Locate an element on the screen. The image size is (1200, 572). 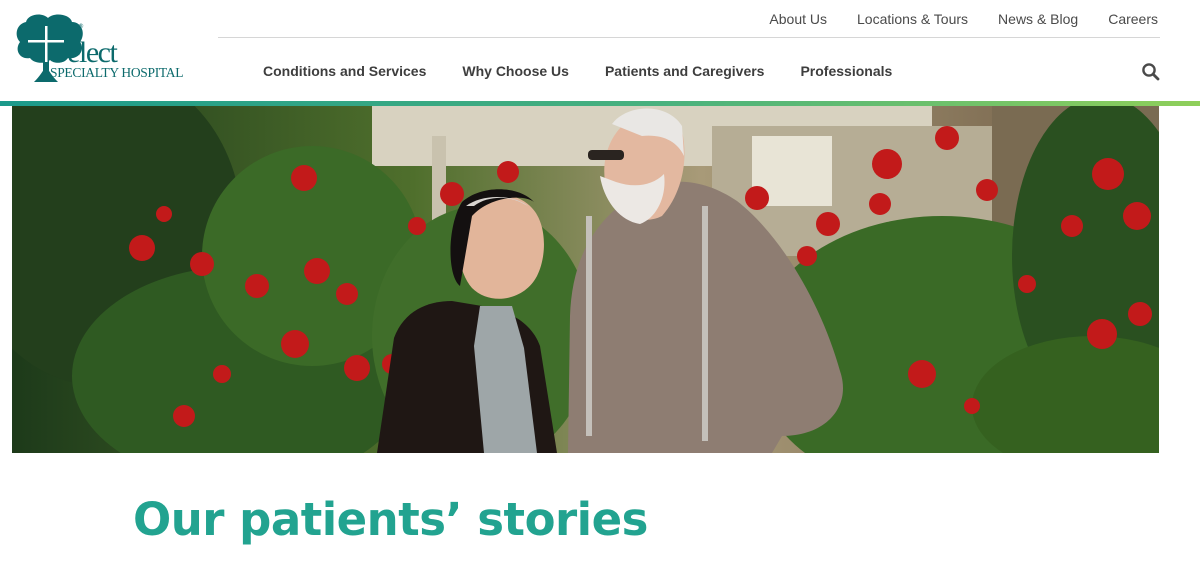
search-icon is located at coordinates (1151, 72).